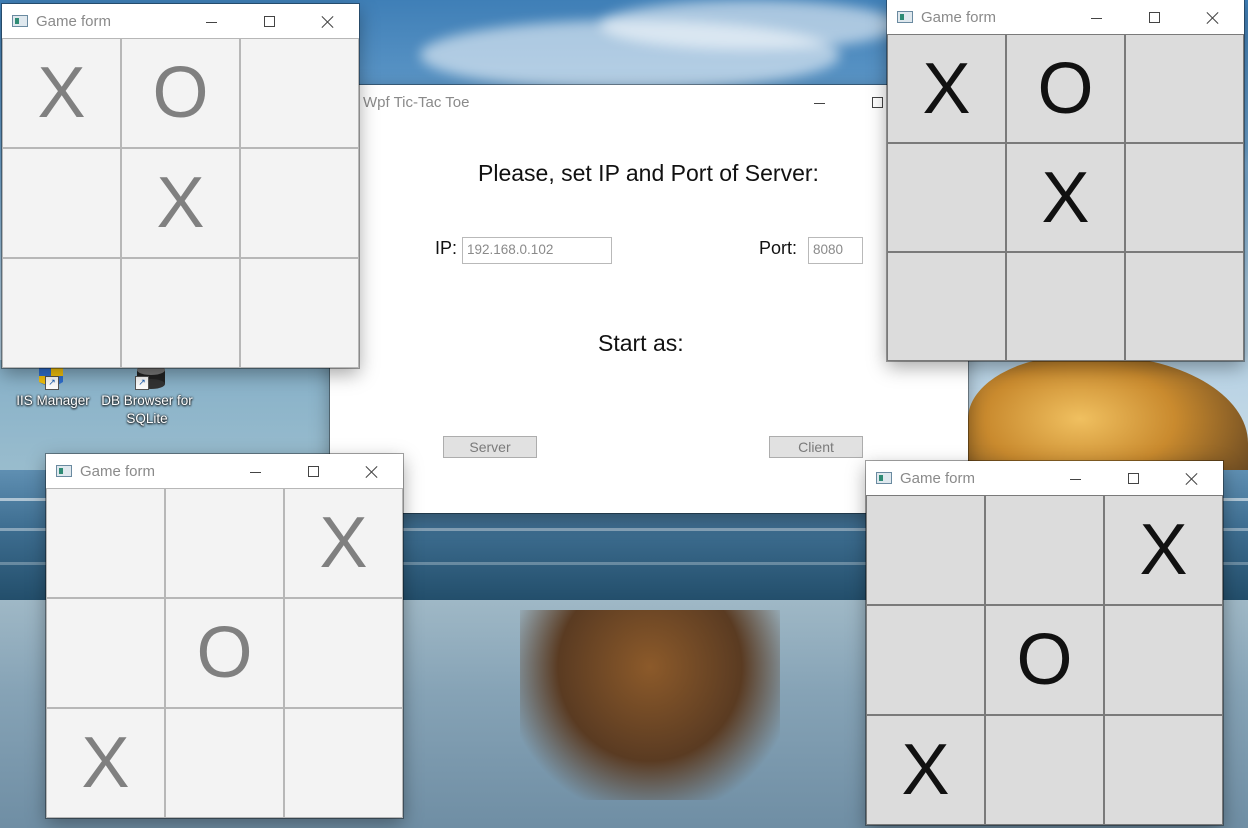 This screenshot has width=1248, height=828. Describe the element at coordinates (641, 343) in the screenshot. I see `start-as-heading: Start as:` at that location.